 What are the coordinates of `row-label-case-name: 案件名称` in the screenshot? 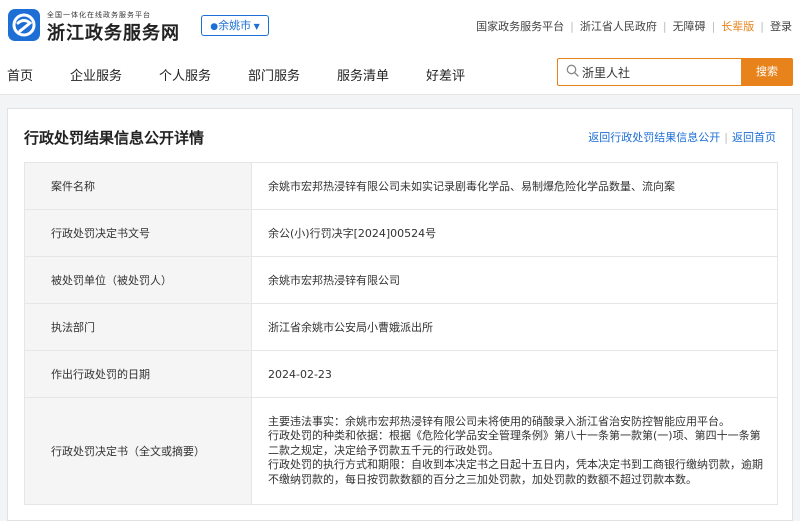 It's located at (138, 186).